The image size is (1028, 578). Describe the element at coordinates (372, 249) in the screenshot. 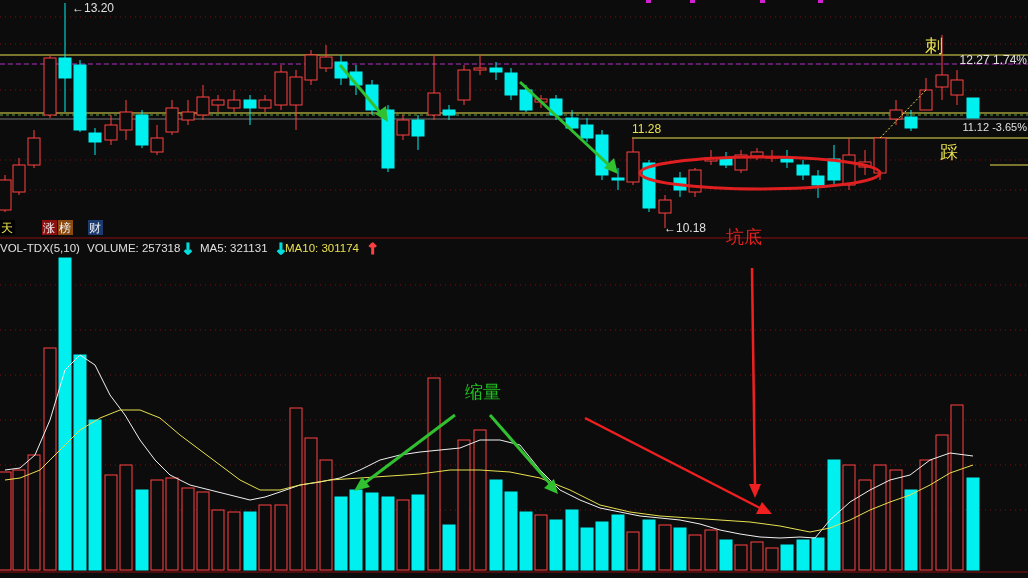

I see `trend-arrow: ↑` at that location.